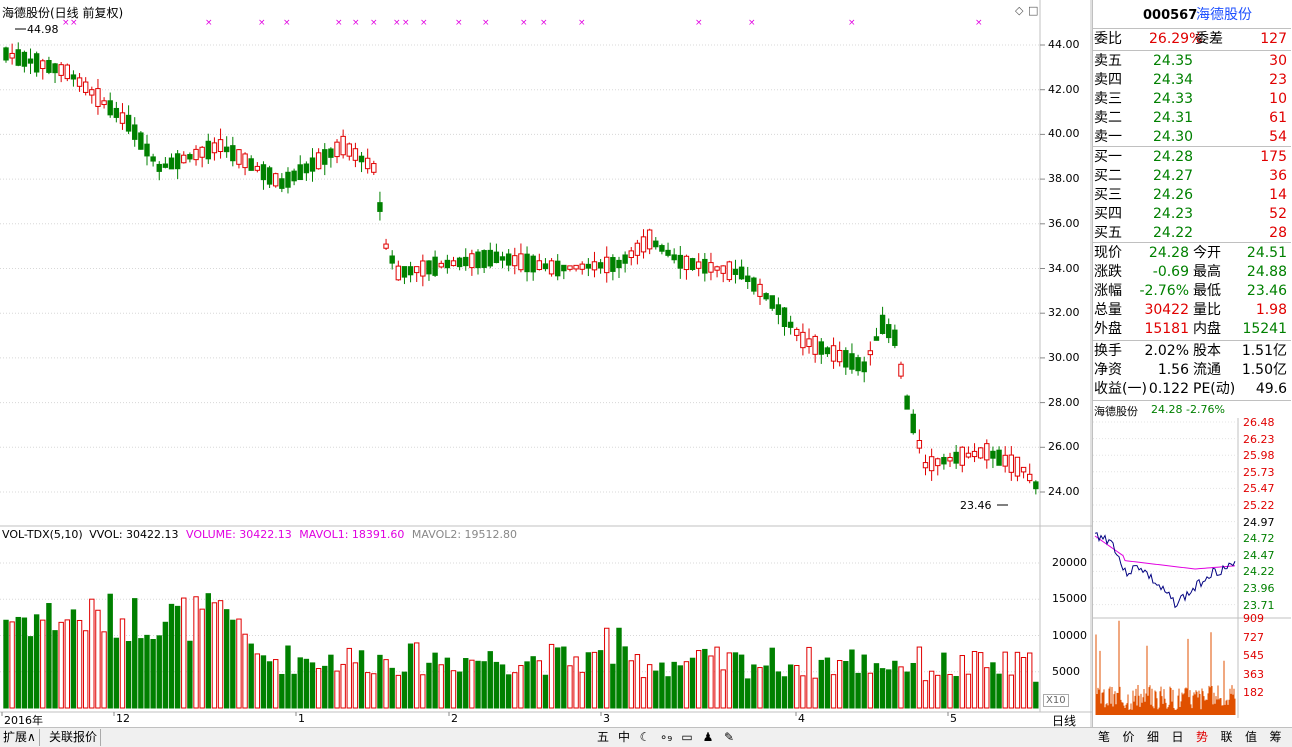  What do you see at coordinates (1192, 214) in the screenshot?
I see `bid-row: 买四 24.23 52` at bounding box center [1192, 214].